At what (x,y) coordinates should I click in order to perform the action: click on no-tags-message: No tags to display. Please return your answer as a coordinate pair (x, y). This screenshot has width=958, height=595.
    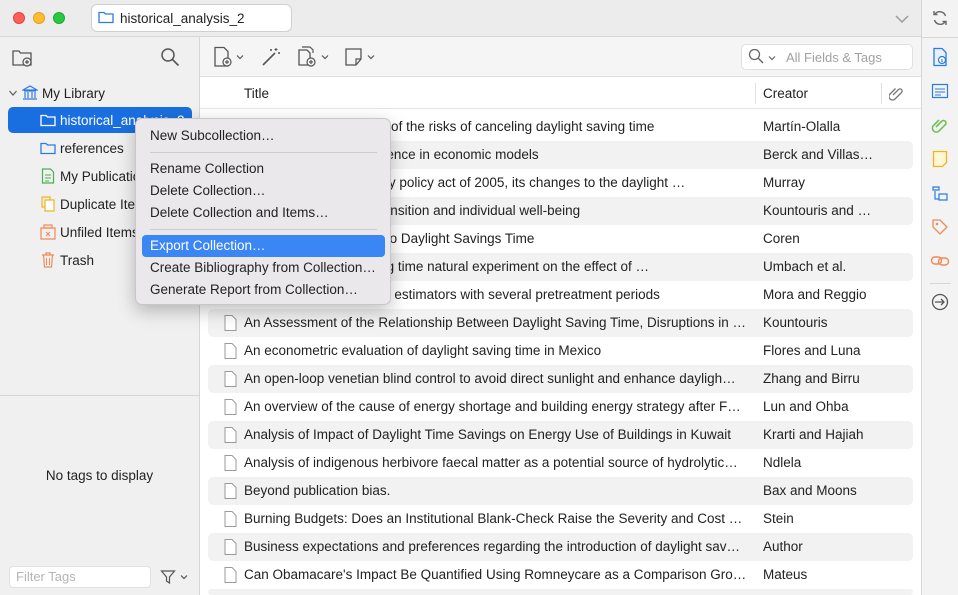
    Looking at the image, I should click on (99, 475).